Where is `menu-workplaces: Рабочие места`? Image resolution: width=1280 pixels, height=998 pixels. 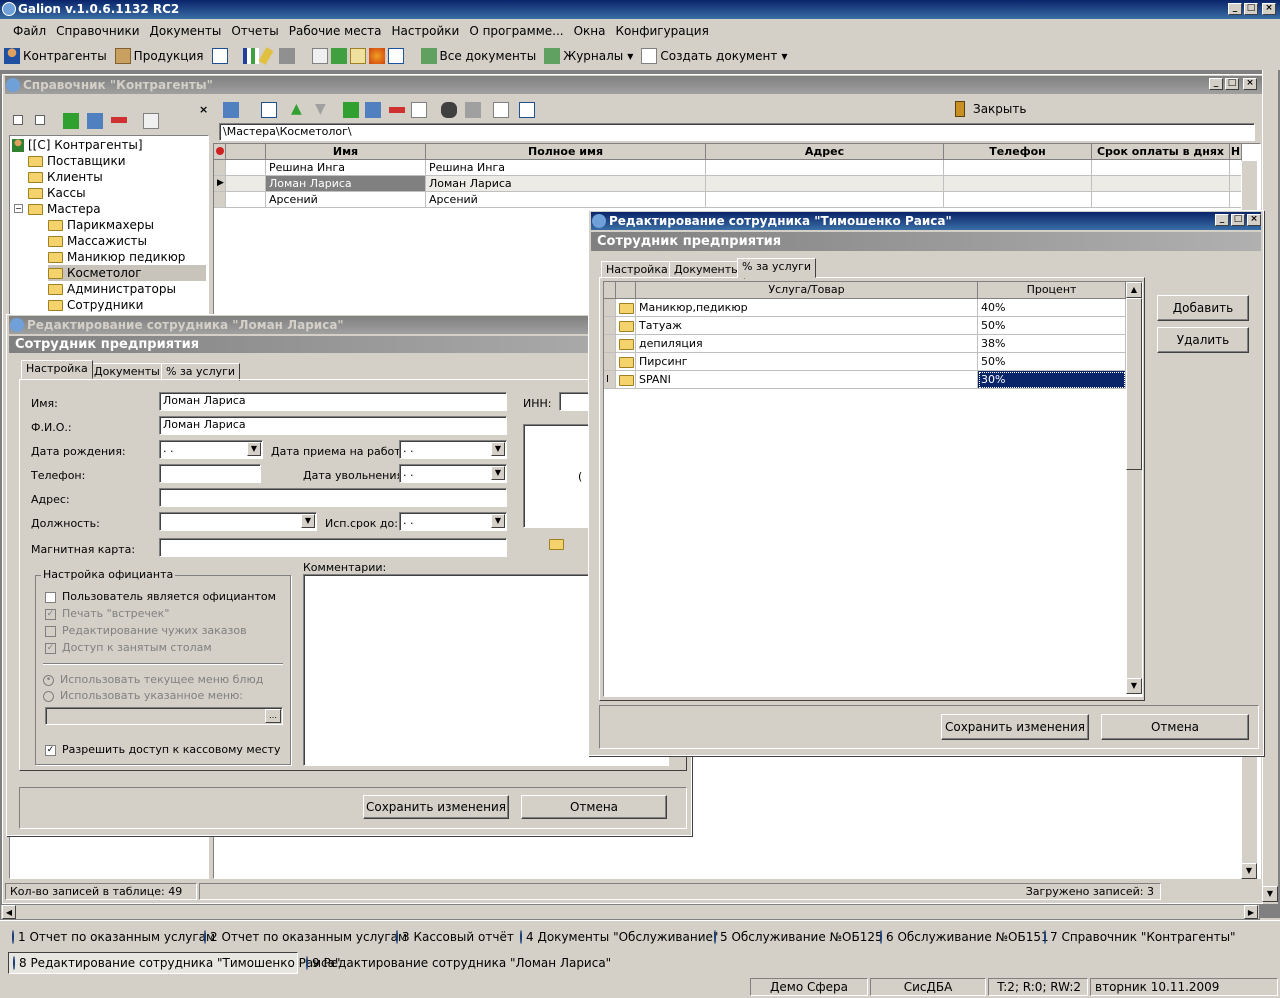 menu-workplaces: Рабочие места is located at coordinates (335, 31).